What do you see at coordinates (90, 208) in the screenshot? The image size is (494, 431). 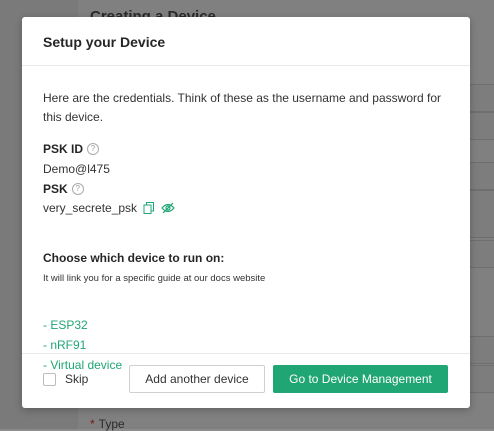 I see `psk-value: very_secrete_psk` at bounding box center [90, 208].